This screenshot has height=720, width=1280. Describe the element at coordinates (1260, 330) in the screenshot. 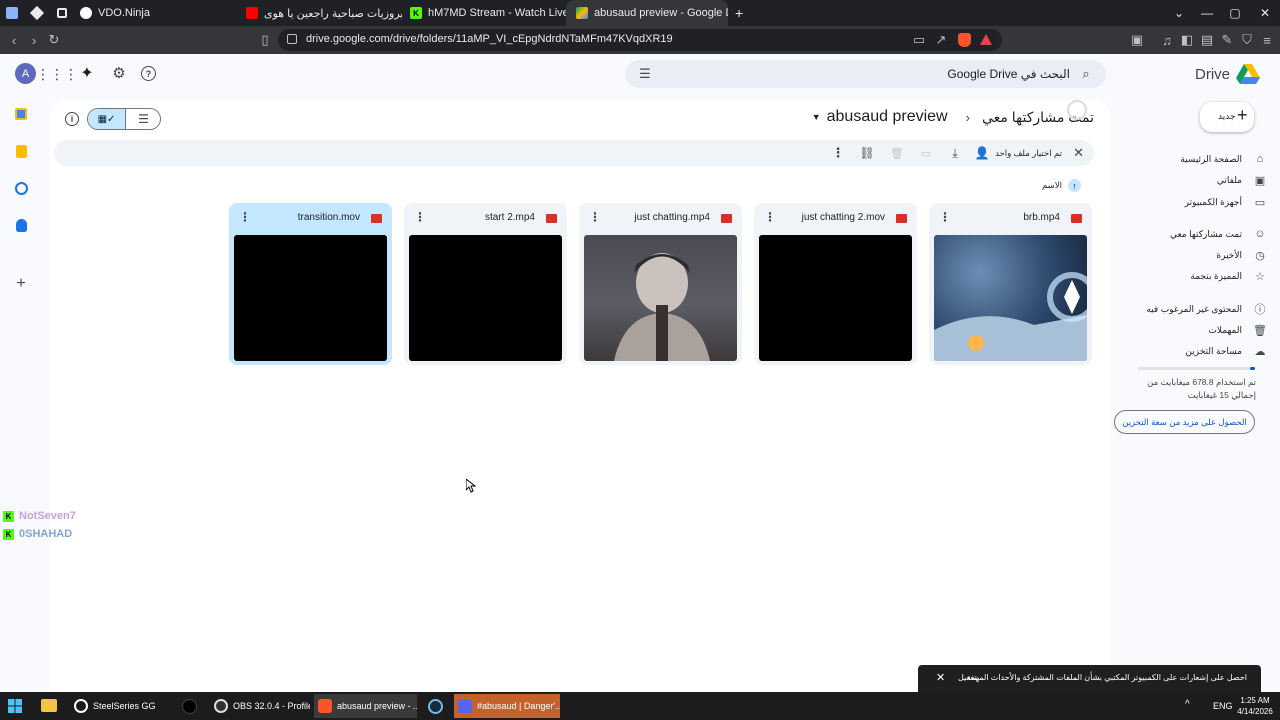

I see `trash-icon: 🗑` at that location.